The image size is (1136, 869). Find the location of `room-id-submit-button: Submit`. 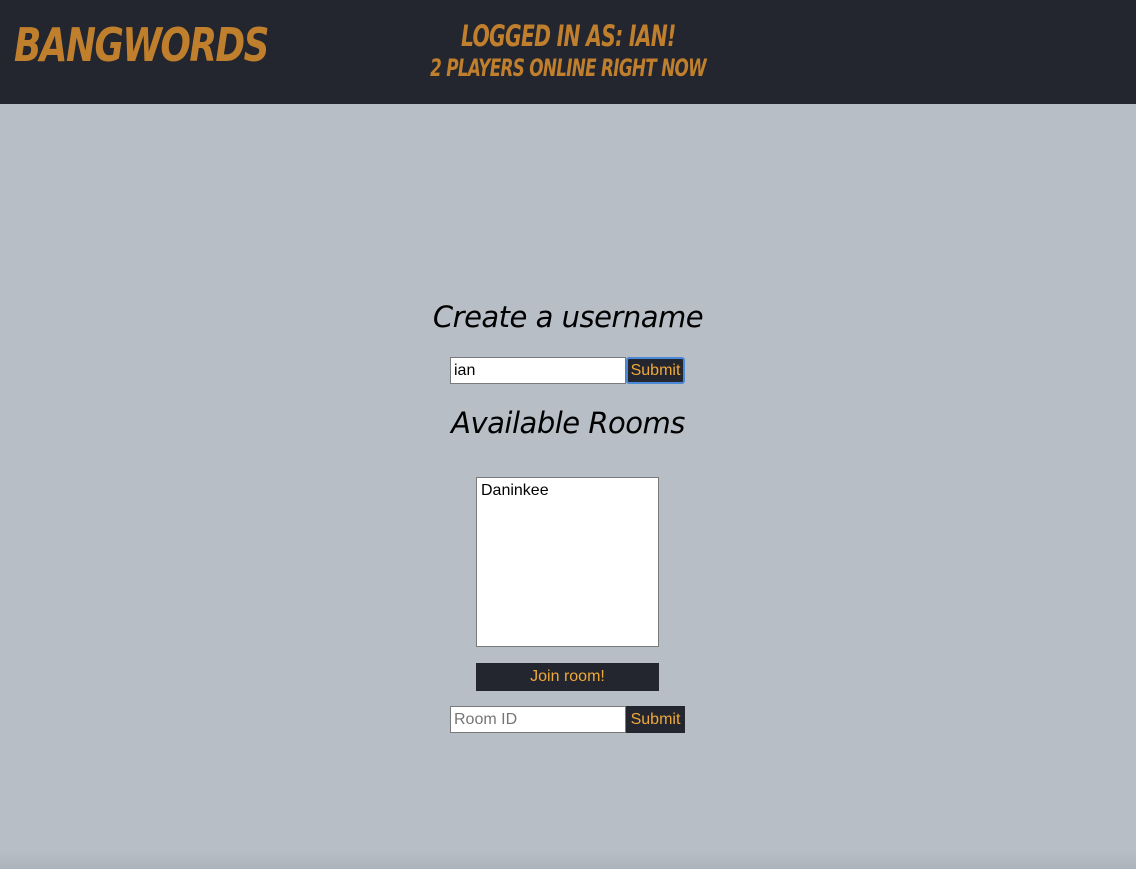

room-id-submit-button: Submit is located at coordinates (655, 719).